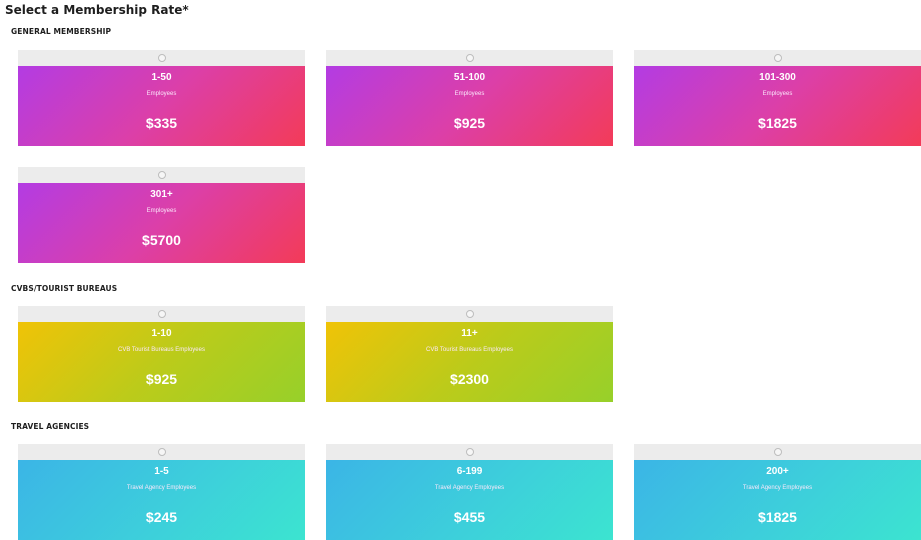  What do you see at coordinates (469, 362) in the screenshot?
I see `card-body: 11+ CVB Tourist Bureaus Employees $2300` at bounding box center [469, 362].